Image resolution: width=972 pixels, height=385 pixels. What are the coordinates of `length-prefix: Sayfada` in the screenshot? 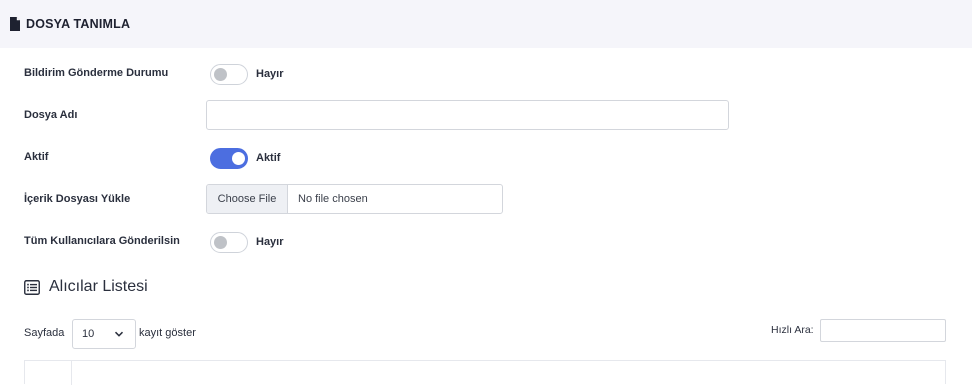 It's located at (44, 333).